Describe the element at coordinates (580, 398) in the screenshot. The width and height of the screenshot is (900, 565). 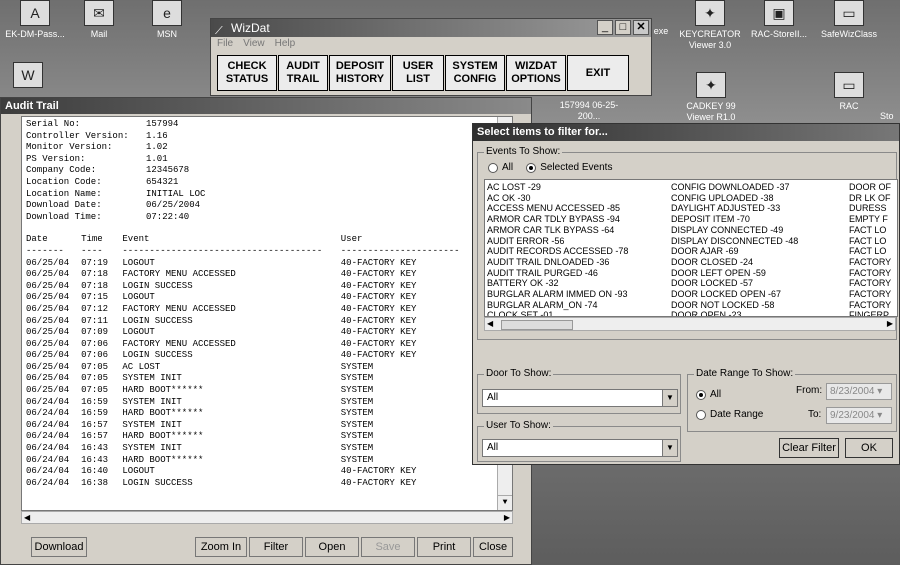
I see `door-select: All ▼` at that location.